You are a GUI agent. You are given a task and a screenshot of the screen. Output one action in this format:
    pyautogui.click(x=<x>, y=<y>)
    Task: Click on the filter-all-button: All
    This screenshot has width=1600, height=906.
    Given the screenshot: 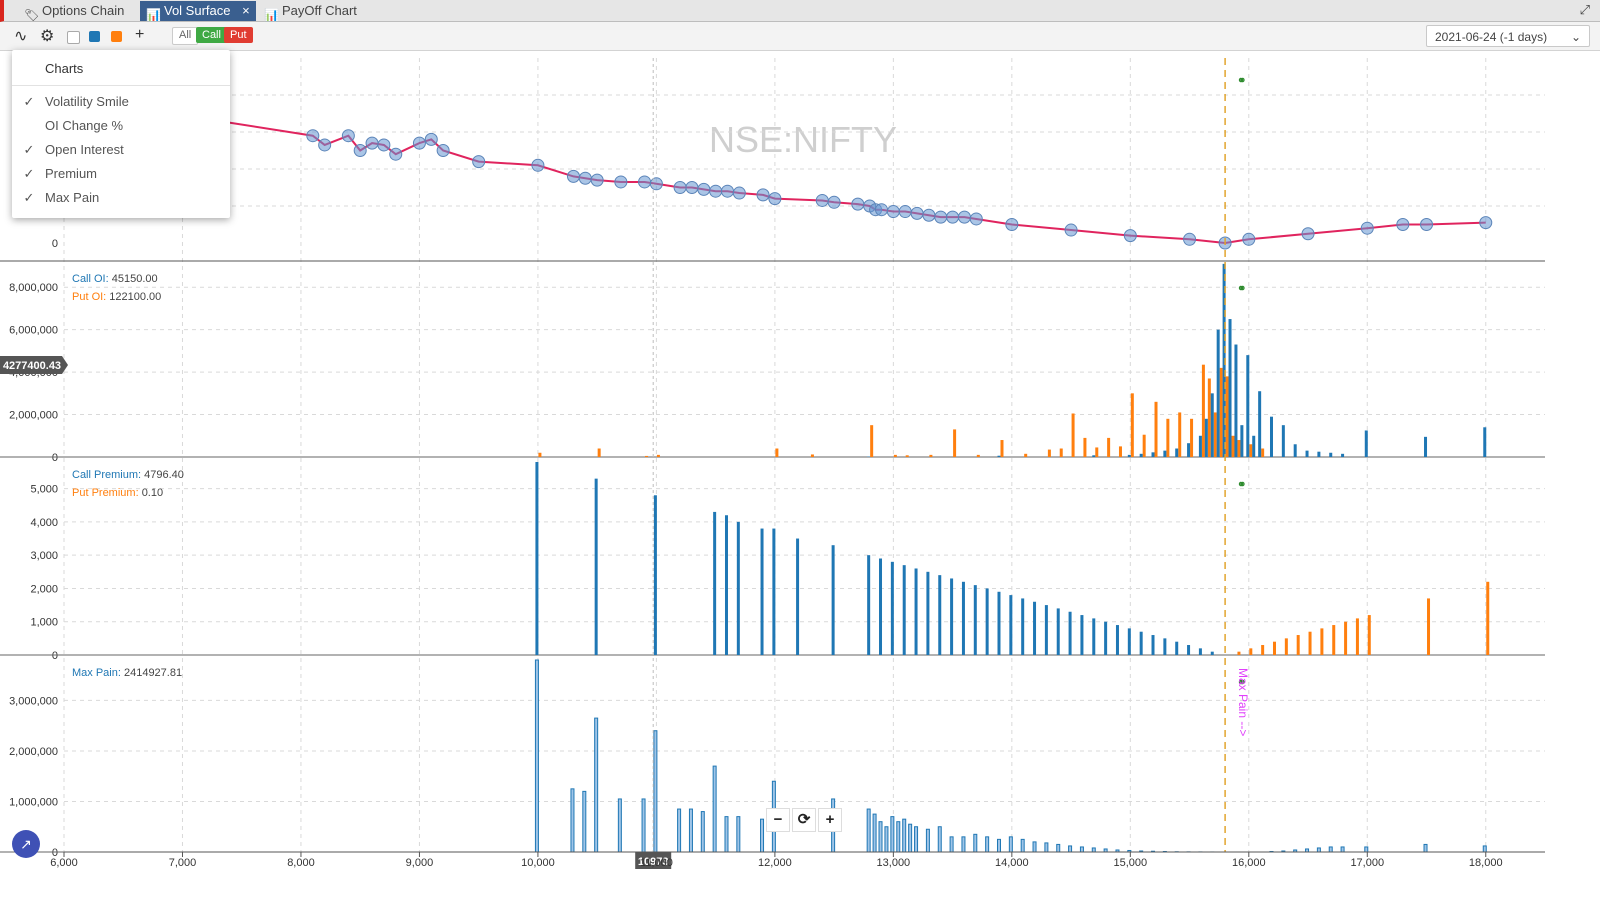 What is the action you would take?
    pyautogui.click(x=185, y=36)
    